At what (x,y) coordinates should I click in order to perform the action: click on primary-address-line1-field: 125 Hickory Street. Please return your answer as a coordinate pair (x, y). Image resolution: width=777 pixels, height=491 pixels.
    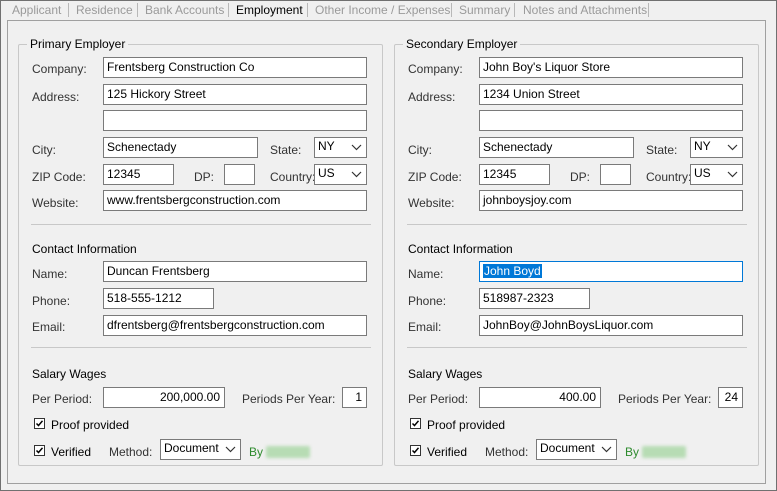
    Looking at the image, I should click on (235, 94).